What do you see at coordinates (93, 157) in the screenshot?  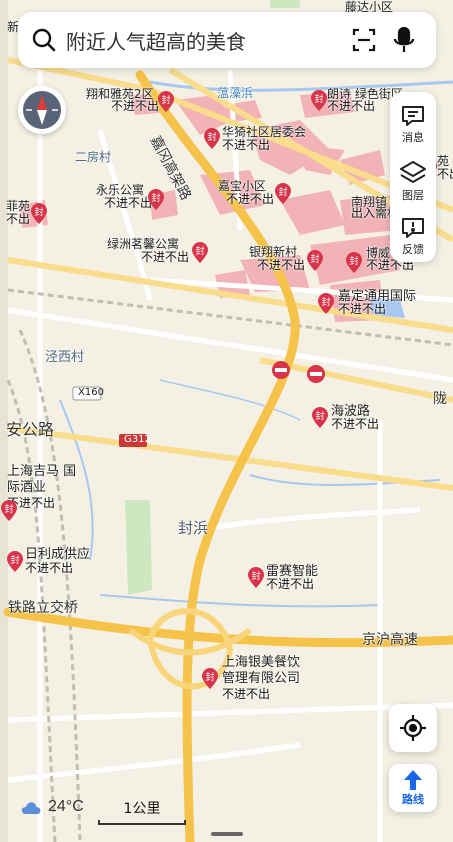 I see `place-label-erfang: 二房村` at bounding box center [93, 157].